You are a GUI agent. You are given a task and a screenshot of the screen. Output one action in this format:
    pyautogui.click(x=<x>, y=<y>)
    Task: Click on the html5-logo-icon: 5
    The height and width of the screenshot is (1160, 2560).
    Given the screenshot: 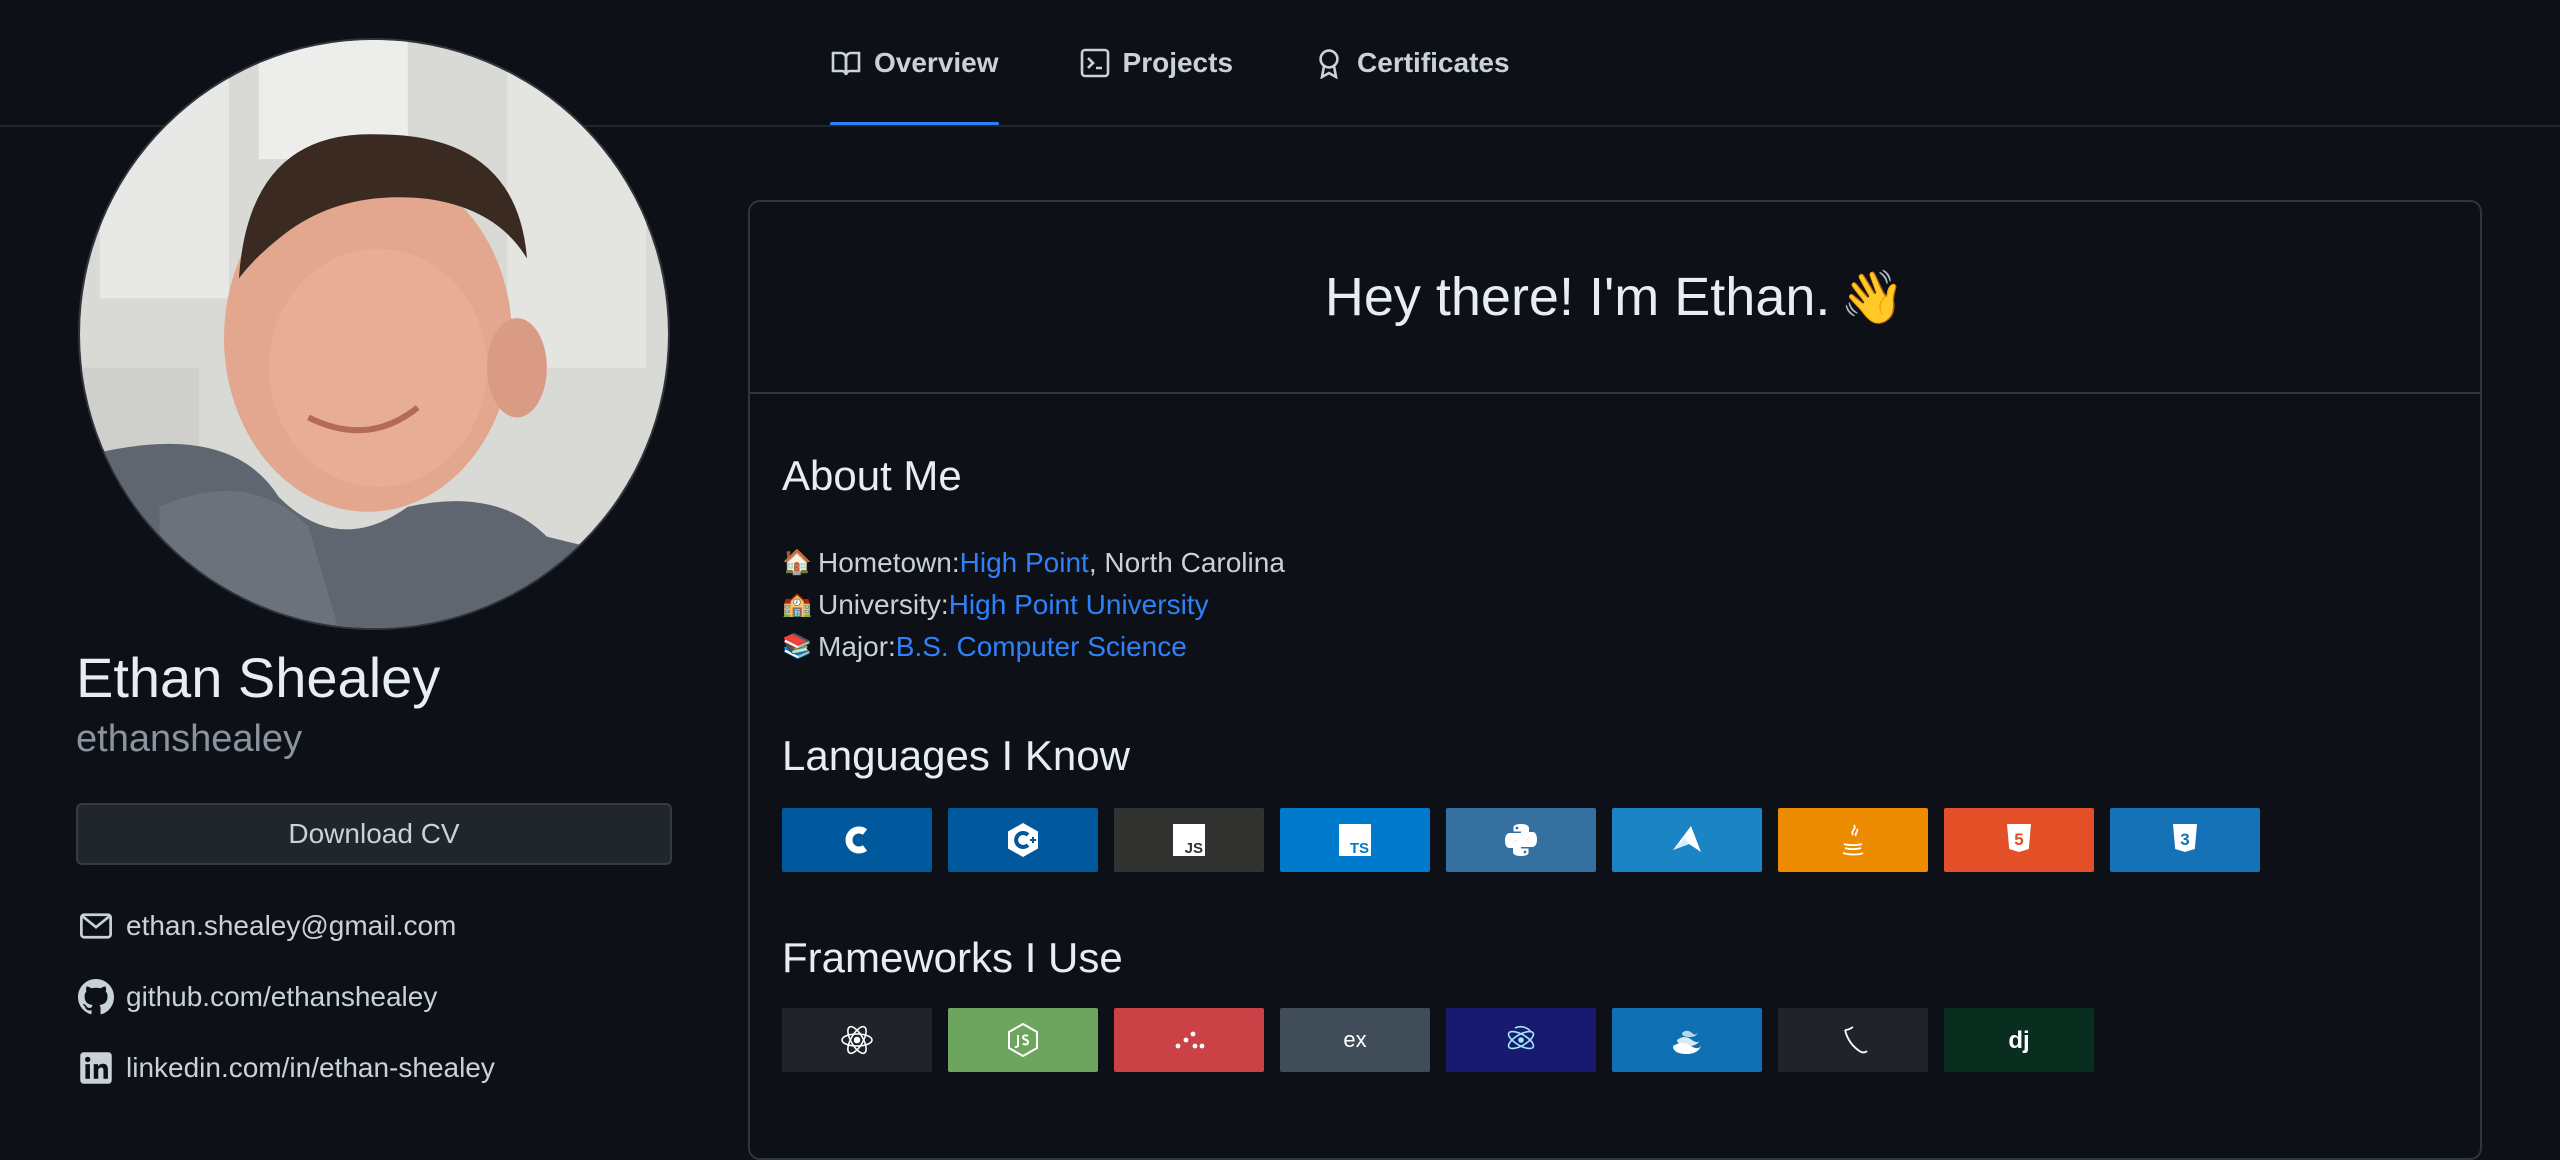 What is the action you would take?
    pyautogui.click(x=2019, y=838)
    